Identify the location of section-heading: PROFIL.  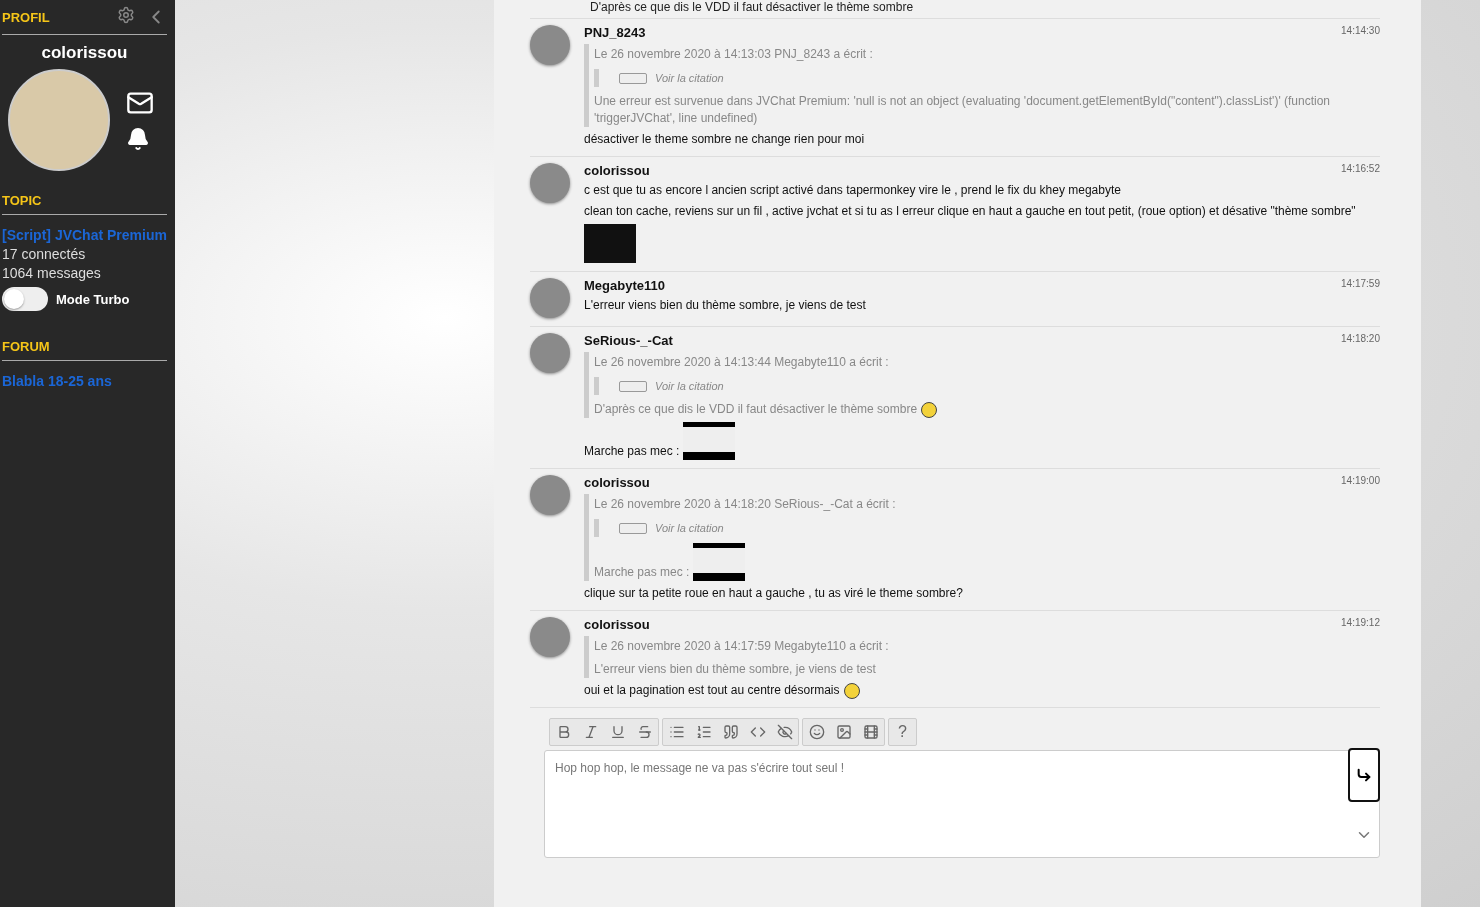
(26, 17).